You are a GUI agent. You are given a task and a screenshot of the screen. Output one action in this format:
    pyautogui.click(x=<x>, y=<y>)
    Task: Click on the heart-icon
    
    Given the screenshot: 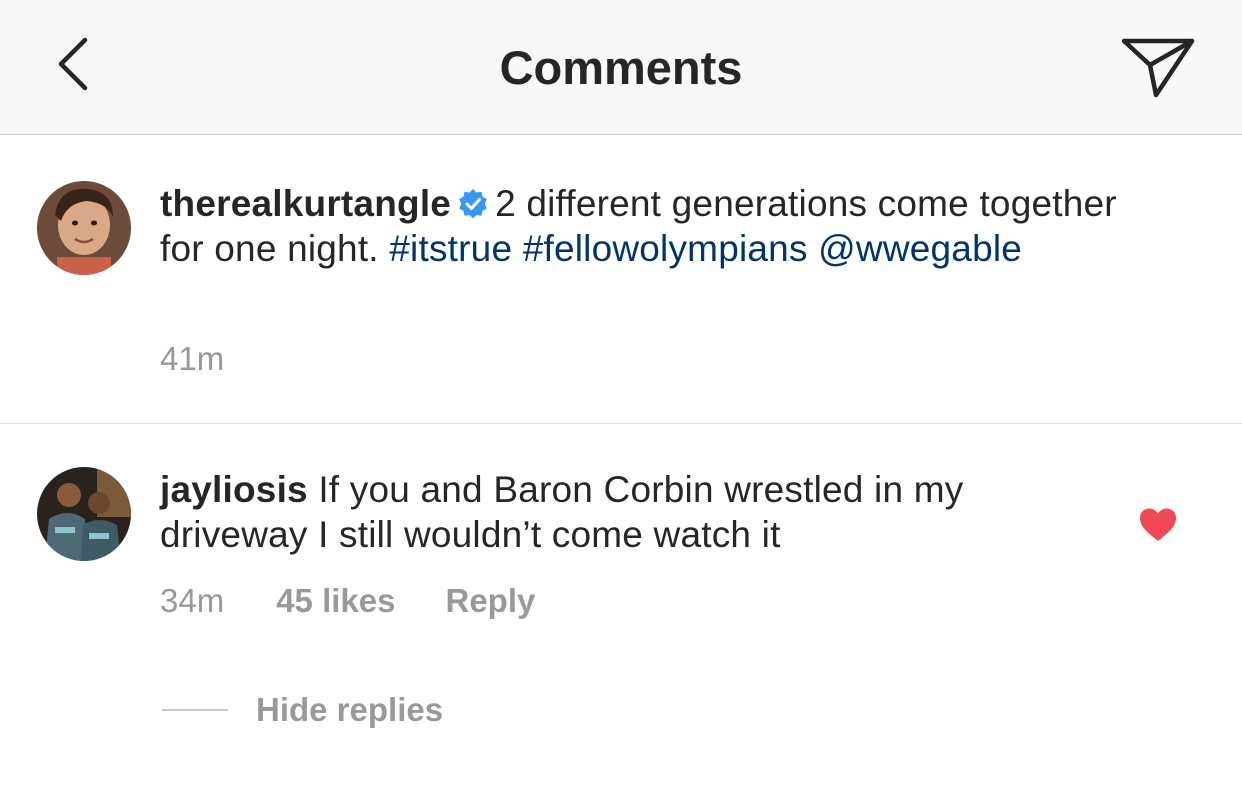 What is the action you would take?
    pyautogui.click(x=1158, y=525)
    